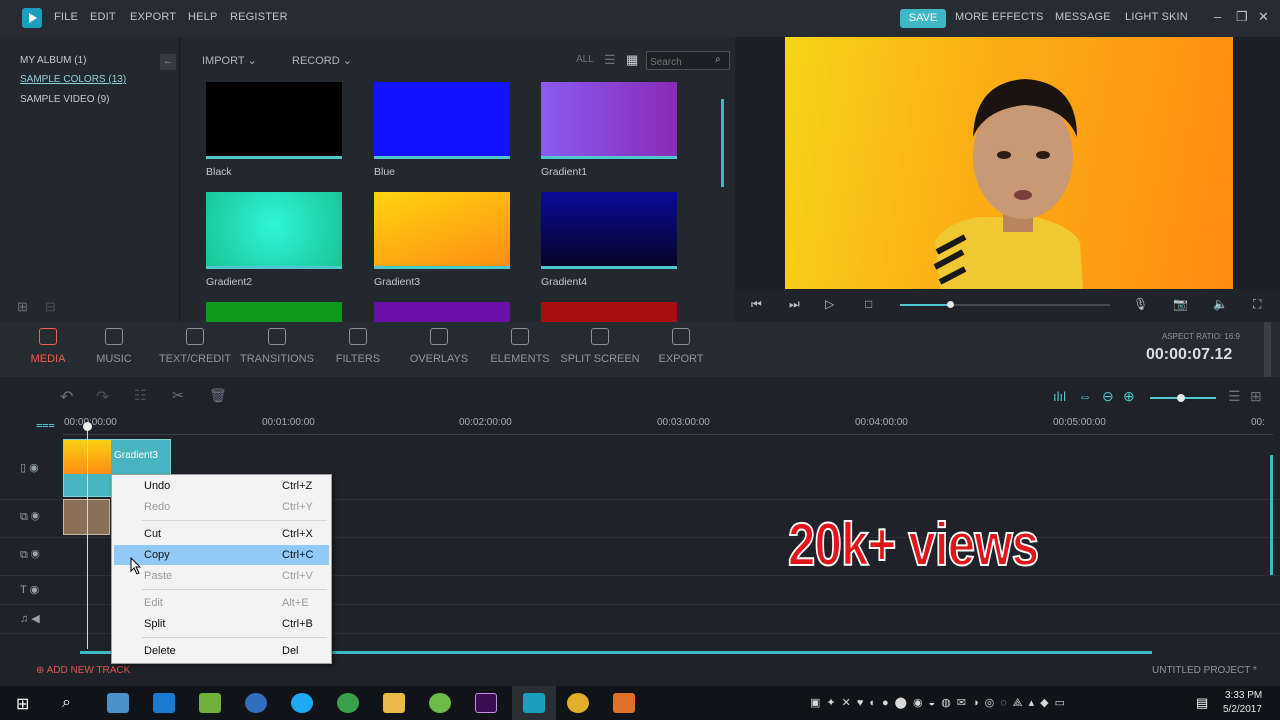 The width and height of the screenshot is (1280, 720). I want to click on ctx-undo: Undo Ctrl+Z, so click(221, 486).